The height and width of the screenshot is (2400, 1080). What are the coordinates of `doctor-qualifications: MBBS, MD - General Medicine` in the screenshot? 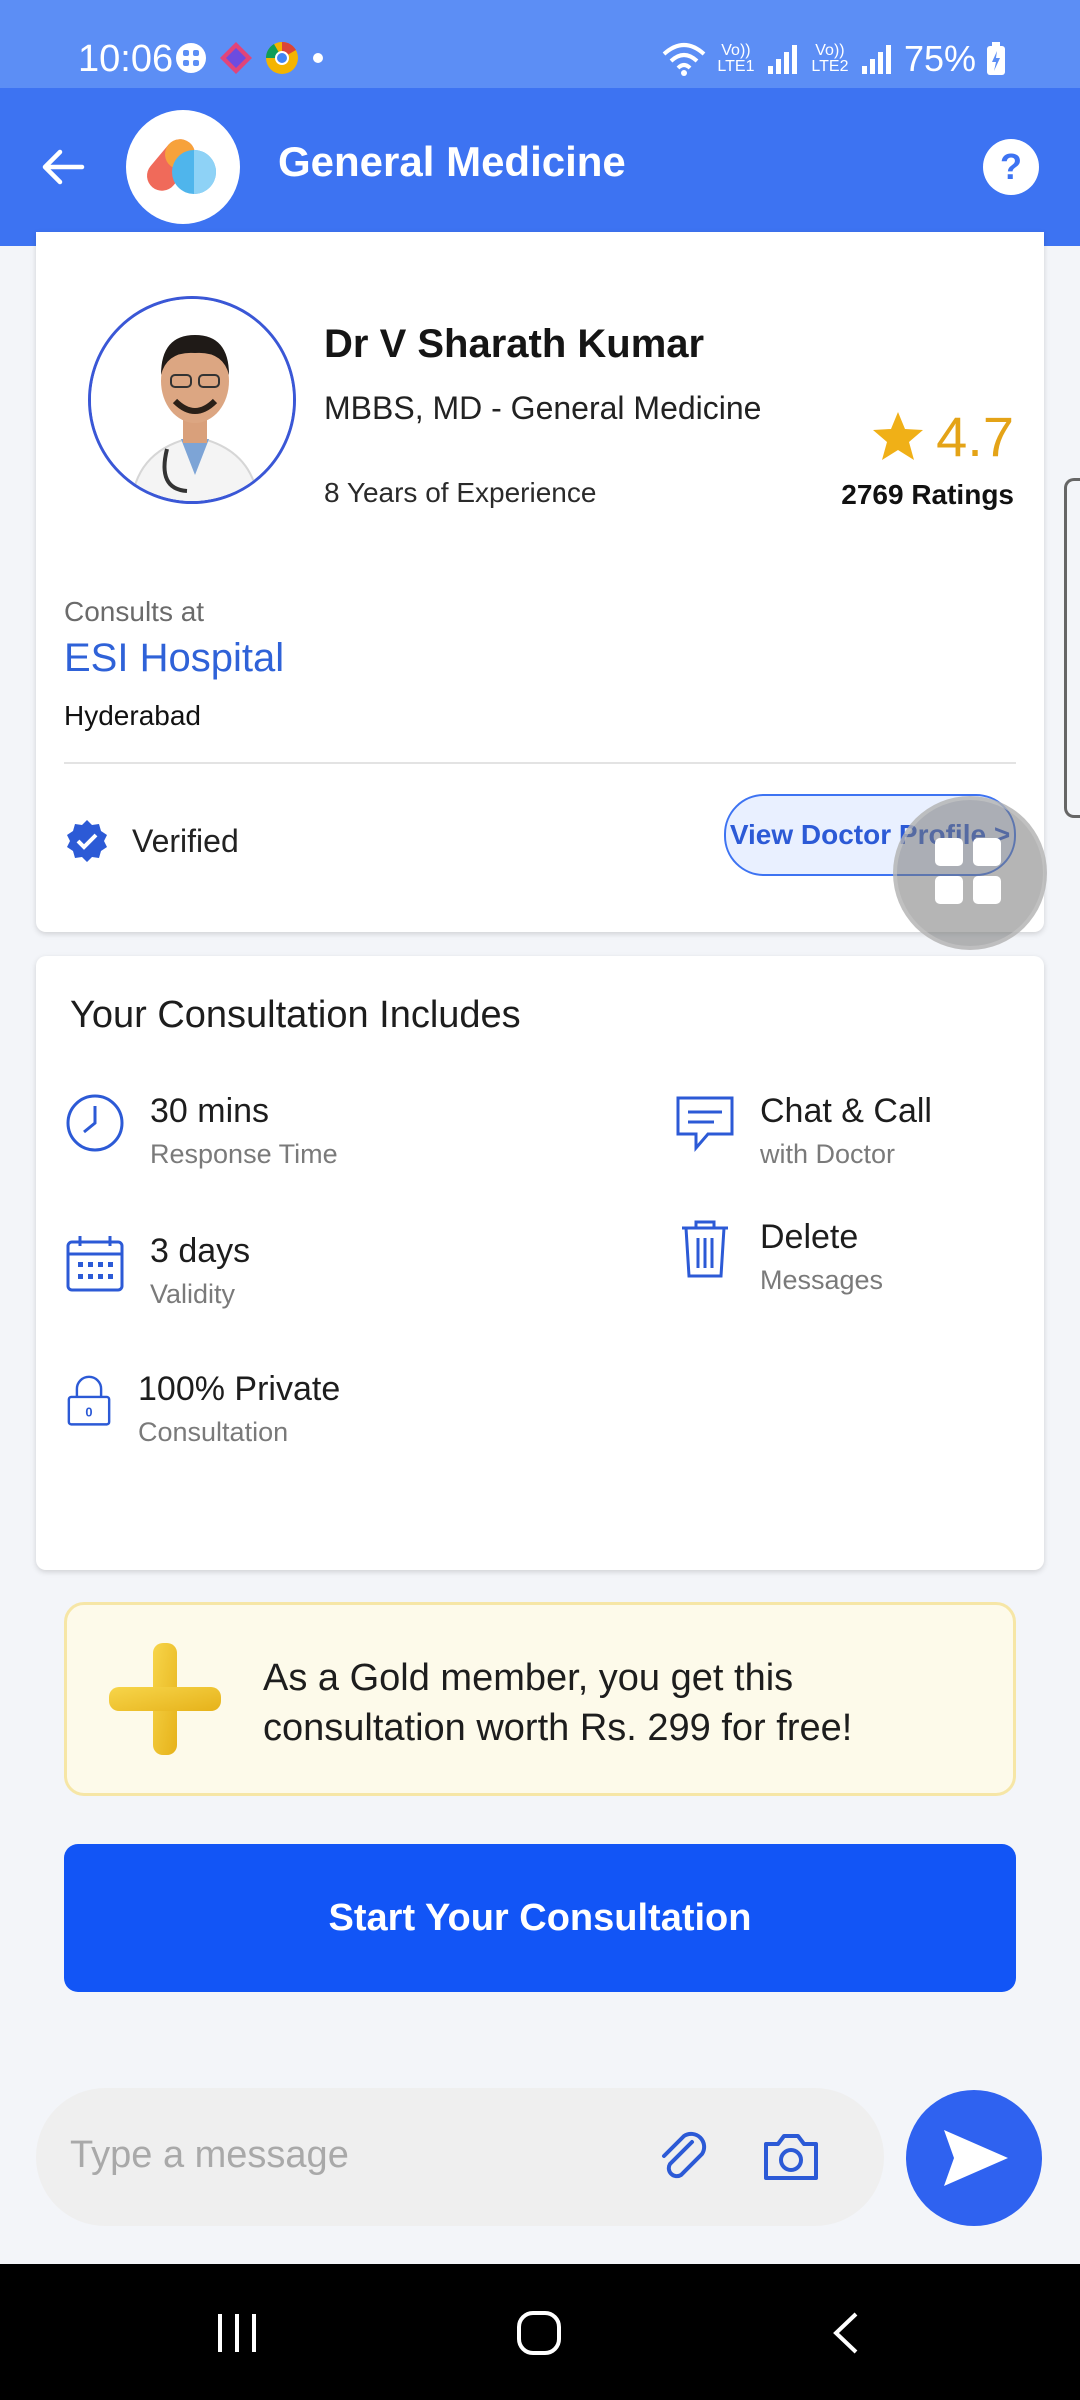 It's located at (543, 408).